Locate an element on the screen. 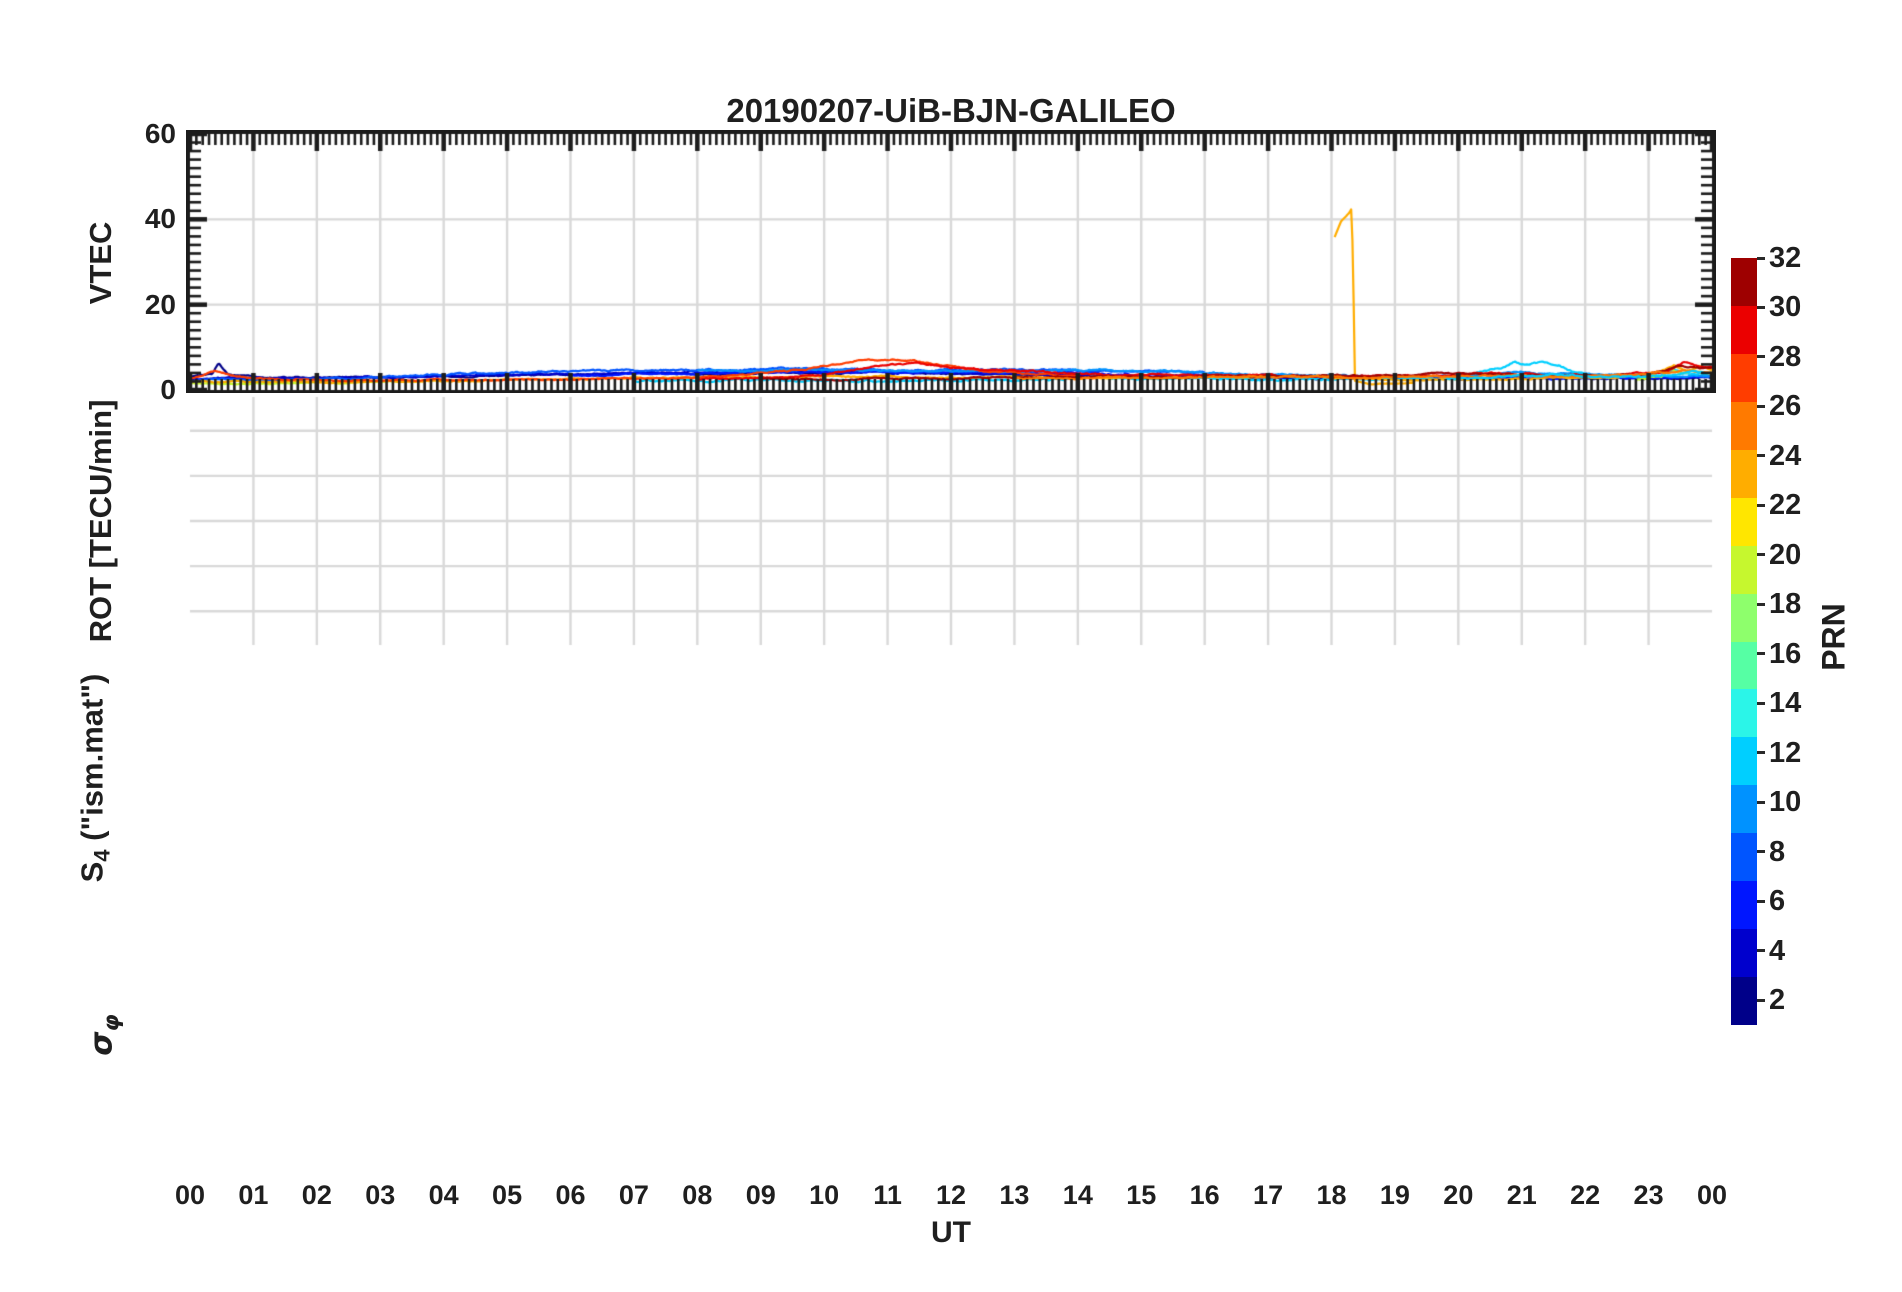 Image resolution: width=1902 pixels, height=1292 pixels. colorbar-tick-label: 30 is located at coordinates (1785, 307).